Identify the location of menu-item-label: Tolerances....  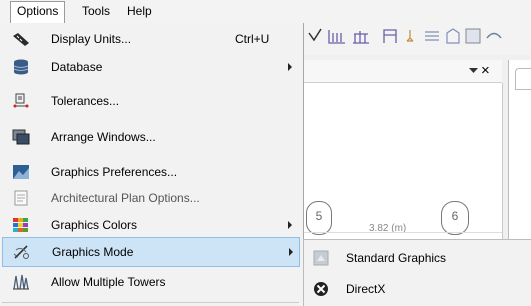
(85, 101).